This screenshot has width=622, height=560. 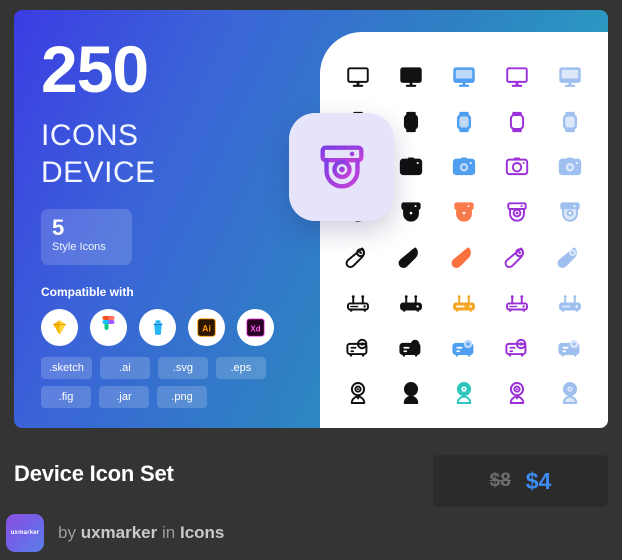 What do you see at coordinates (66, 397) in the screenshot?
I see `format-tag: .fig` at bounding box center [66, 397].